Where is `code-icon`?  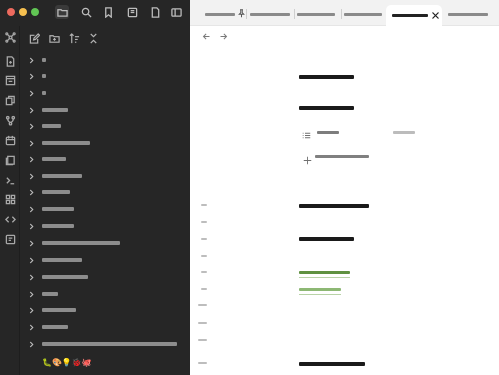
code-icon is located at coordinates (10, 219).